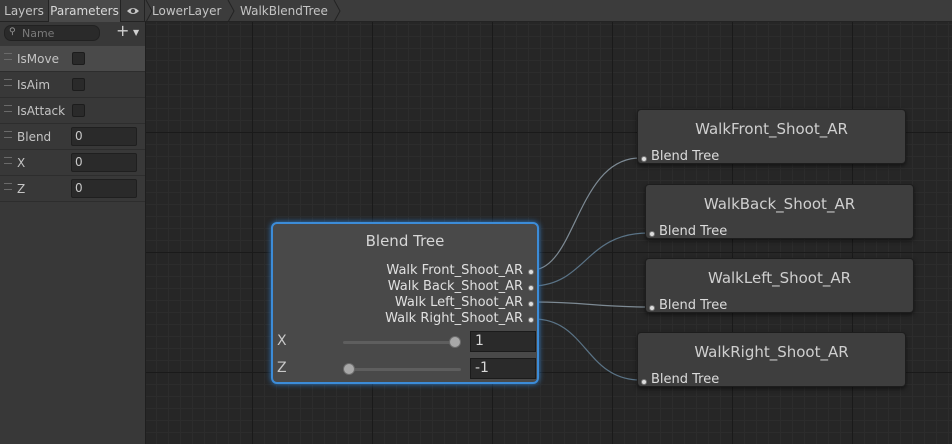  What do you see at coordinates (503, 368) in the screenshot?
I see `z-value-field: -1` at bounding box center [503, 368].